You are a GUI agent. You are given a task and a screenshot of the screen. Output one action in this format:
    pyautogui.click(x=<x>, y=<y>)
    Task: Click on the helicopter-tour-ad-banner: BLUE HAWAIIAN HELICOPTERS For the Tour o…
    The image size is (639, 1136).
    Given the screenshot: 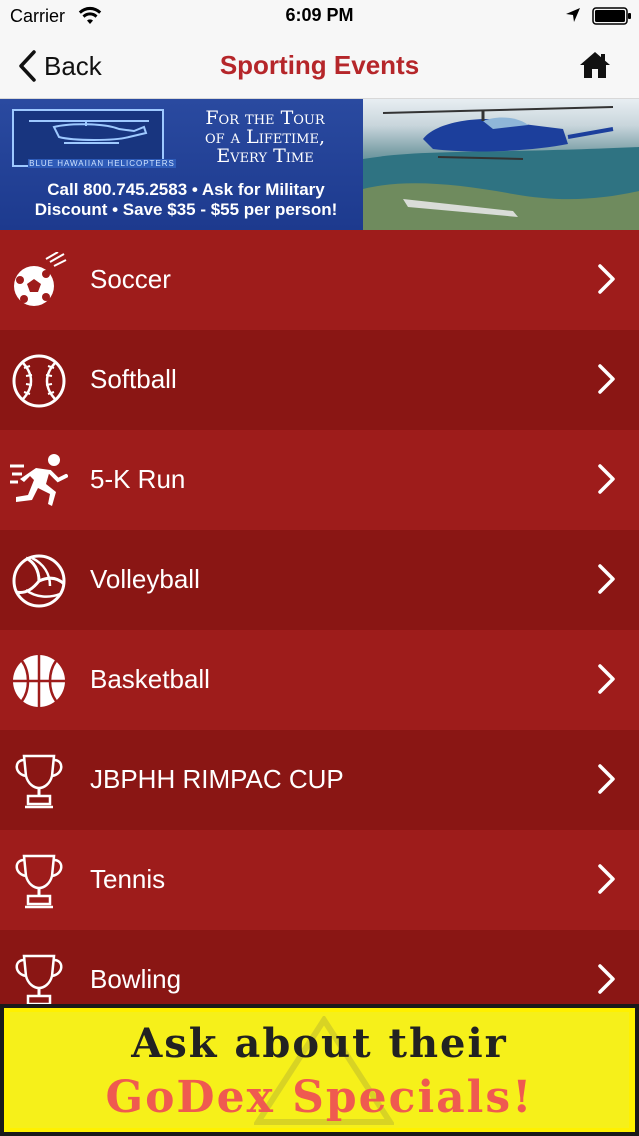 What is the action you would take?
    pyautogui.click(x=319, y=164)
    